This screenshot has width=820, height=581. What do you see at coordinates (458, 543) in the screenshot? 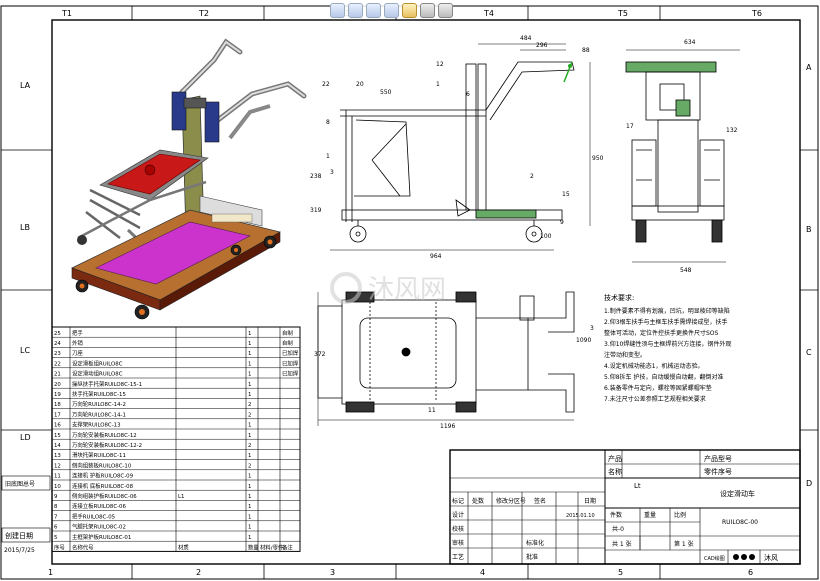
I see `sign-review-label: 审核` at bounding box center [458, 543].